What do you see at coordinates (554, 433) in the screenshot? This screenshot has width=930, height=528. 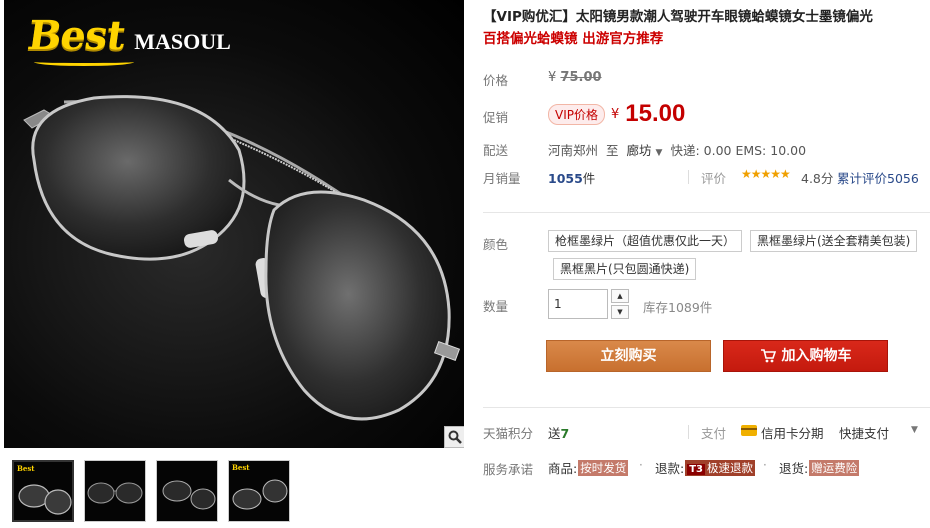 I see `points-text: 送` at bounding box center [554, 433].